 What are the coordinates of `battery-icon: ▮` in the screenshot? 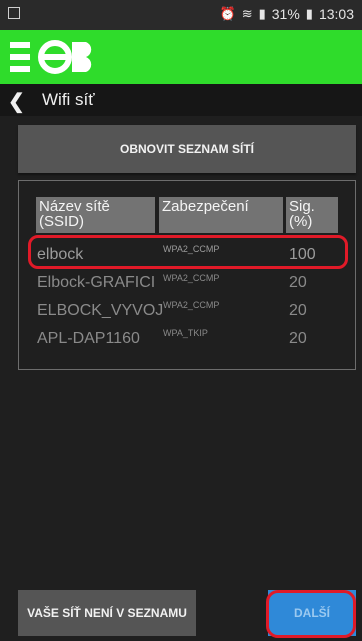 It's located at (309, 13).